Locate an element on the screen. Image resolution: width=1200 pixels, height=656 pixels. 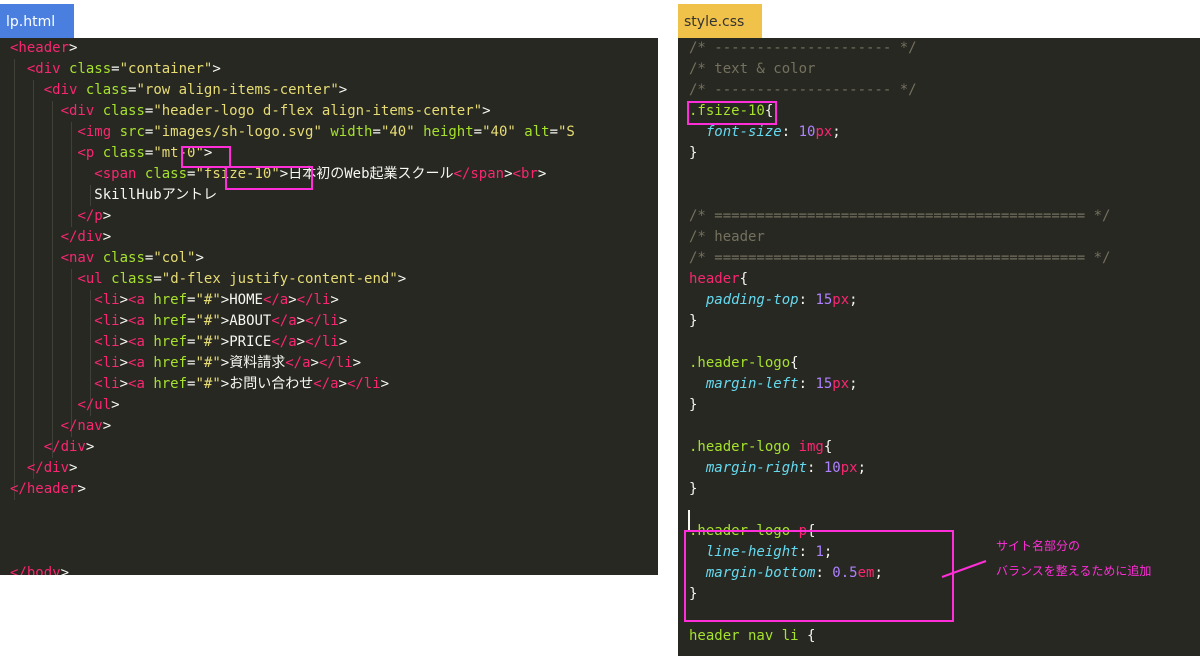
code-line: SkillHubアントレ is located at coordinates (113, 195).